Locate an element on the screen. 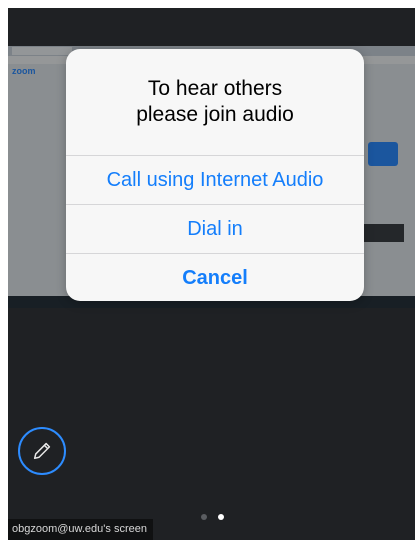 Image resolution: width=415 pixels, height=540 pixels. pencil-icon is located at coordinates (42, 451).